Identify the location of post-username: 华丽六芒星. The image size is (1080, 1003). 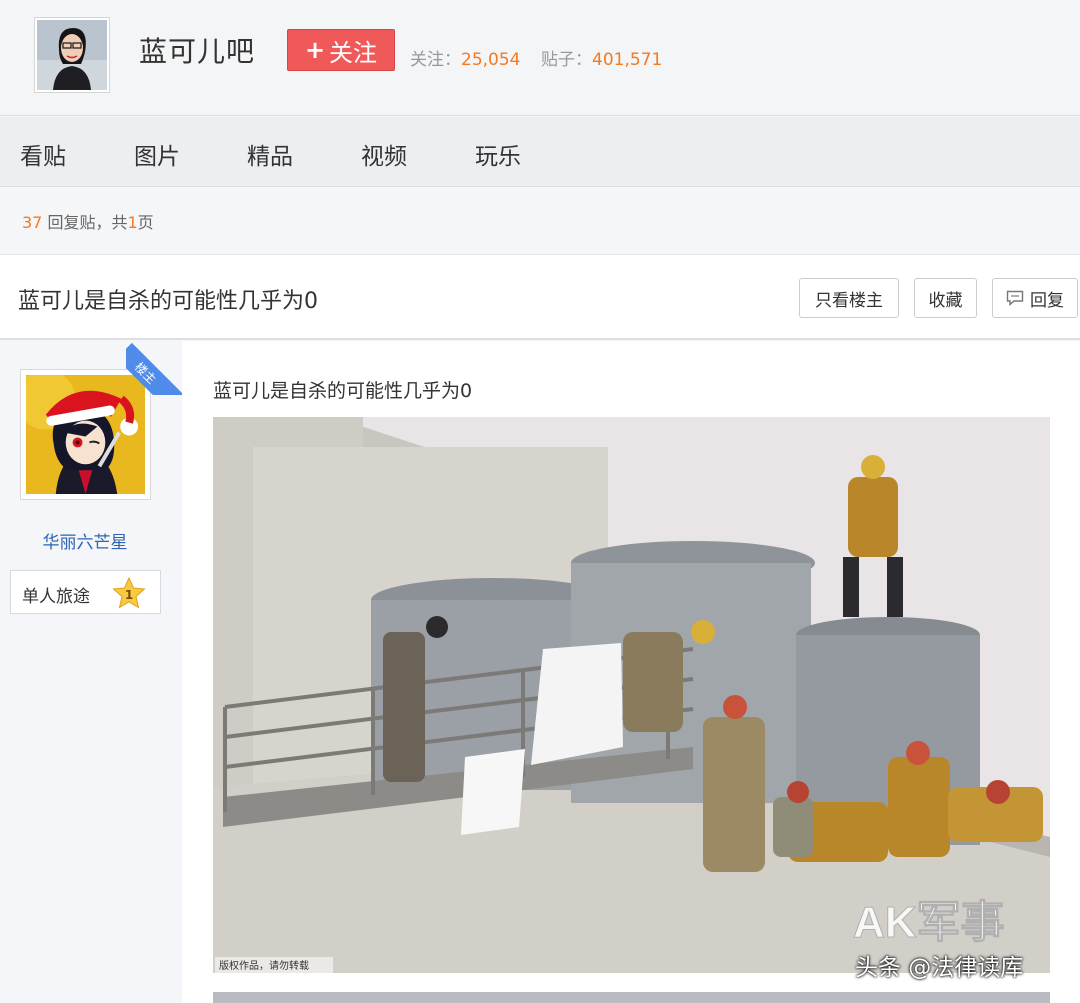
(85, 540).